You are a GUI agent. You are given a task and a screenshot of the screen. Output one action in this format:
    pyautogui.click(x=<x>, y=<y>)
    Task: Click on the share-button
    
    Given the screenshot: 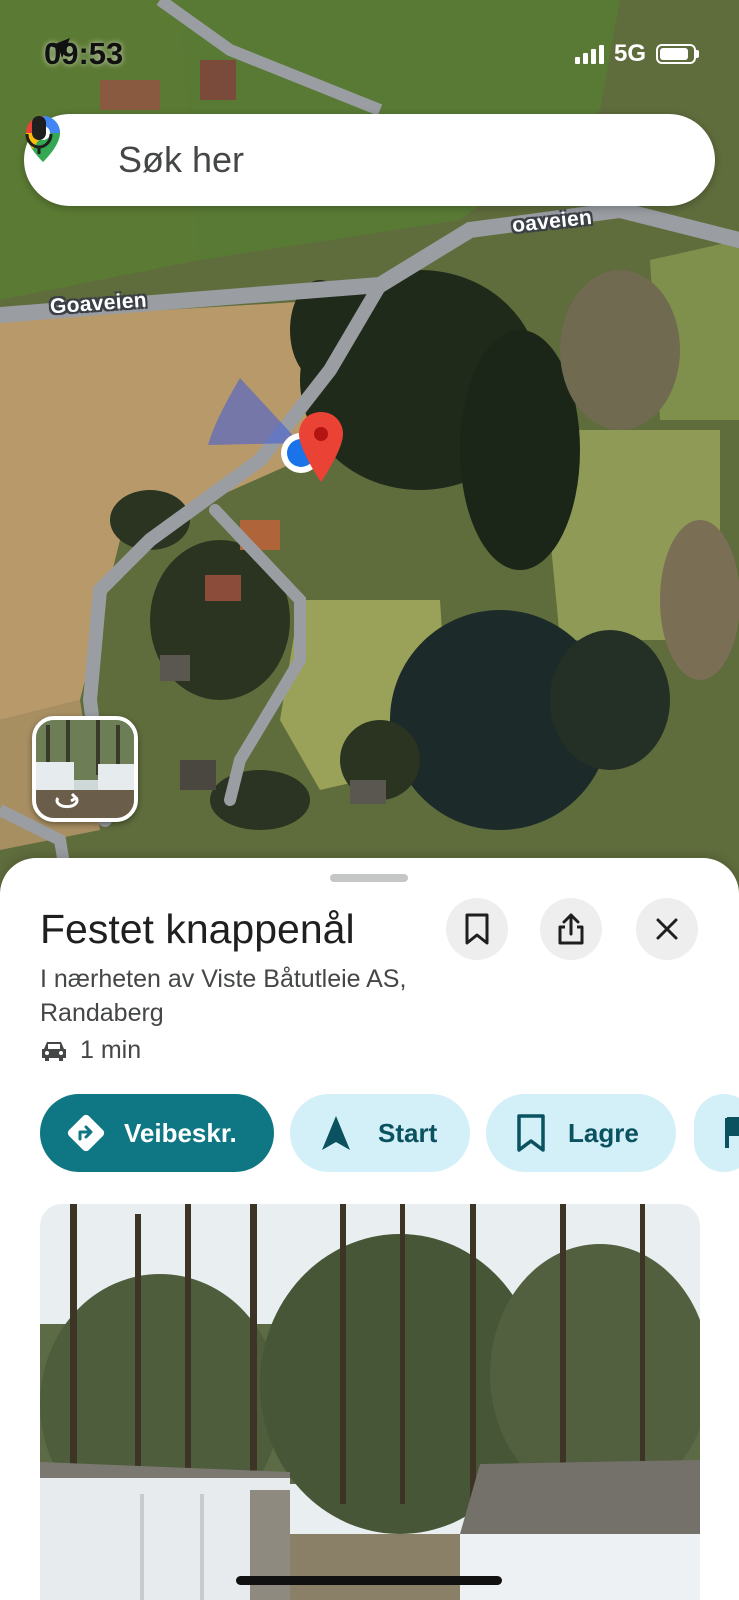 What is the action you would take?
    pyautogui.click(x=571, y=929)
    